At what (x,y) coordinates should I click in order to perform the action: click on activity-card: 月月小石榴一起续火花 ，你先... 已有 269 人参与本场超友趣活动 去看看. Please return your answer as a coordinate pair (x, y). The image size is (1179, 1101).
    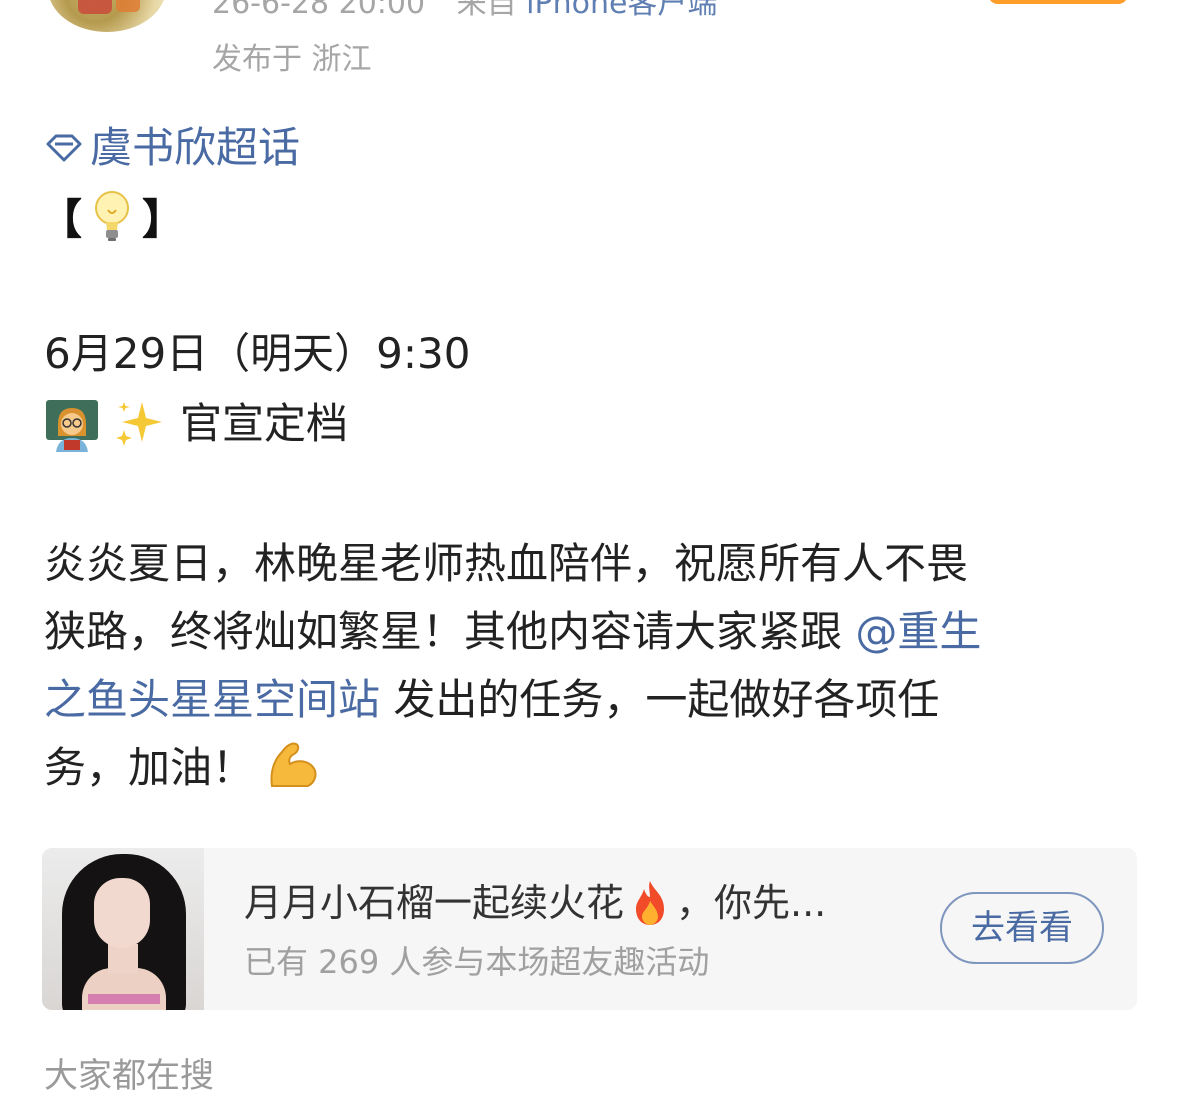
    Looking at the image, I should click on (589, 929).